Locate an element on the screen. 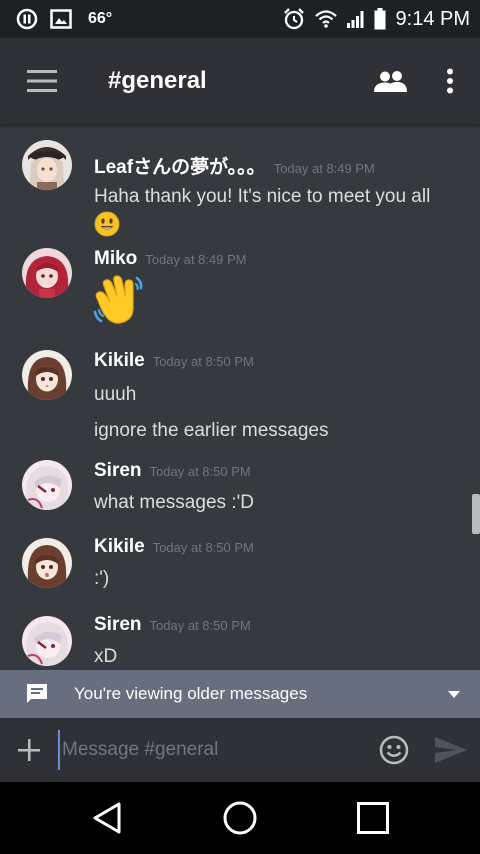 The image size is (480, 854). emoji-smile-icon is located at coordinates (394, 750).